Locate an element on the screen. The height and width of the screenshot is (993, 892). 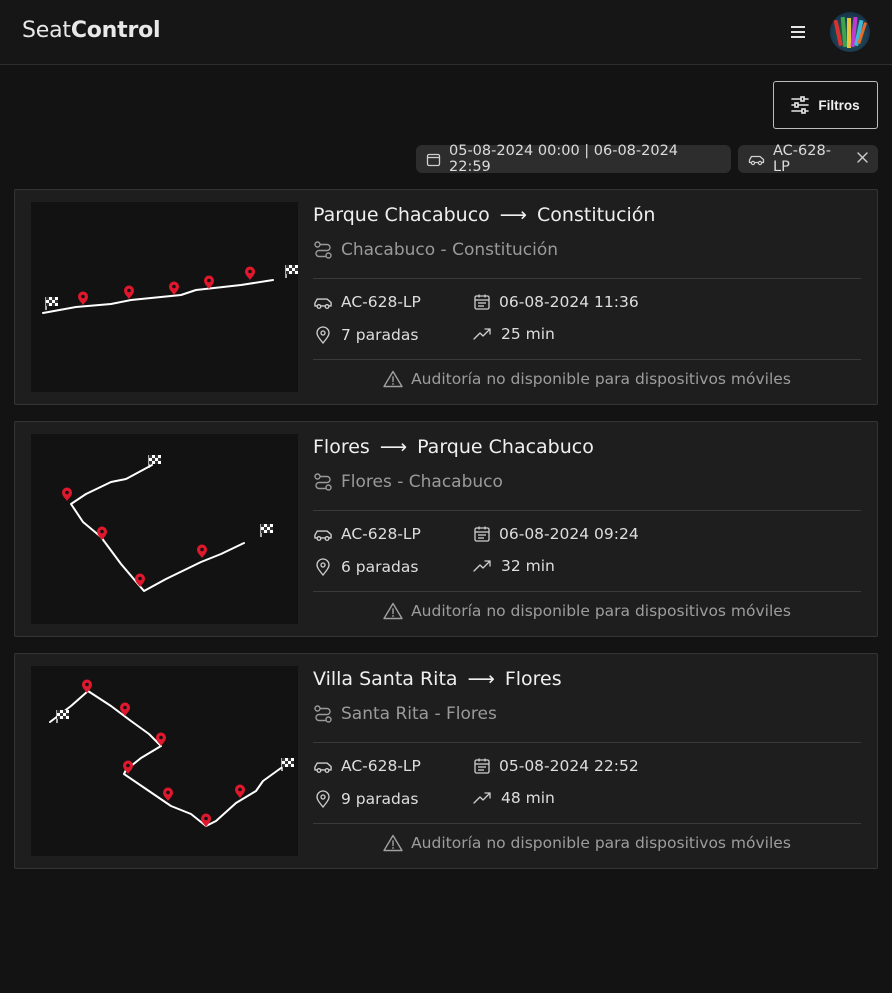
hamburger-icon-line is located at coordinates (798, 32).